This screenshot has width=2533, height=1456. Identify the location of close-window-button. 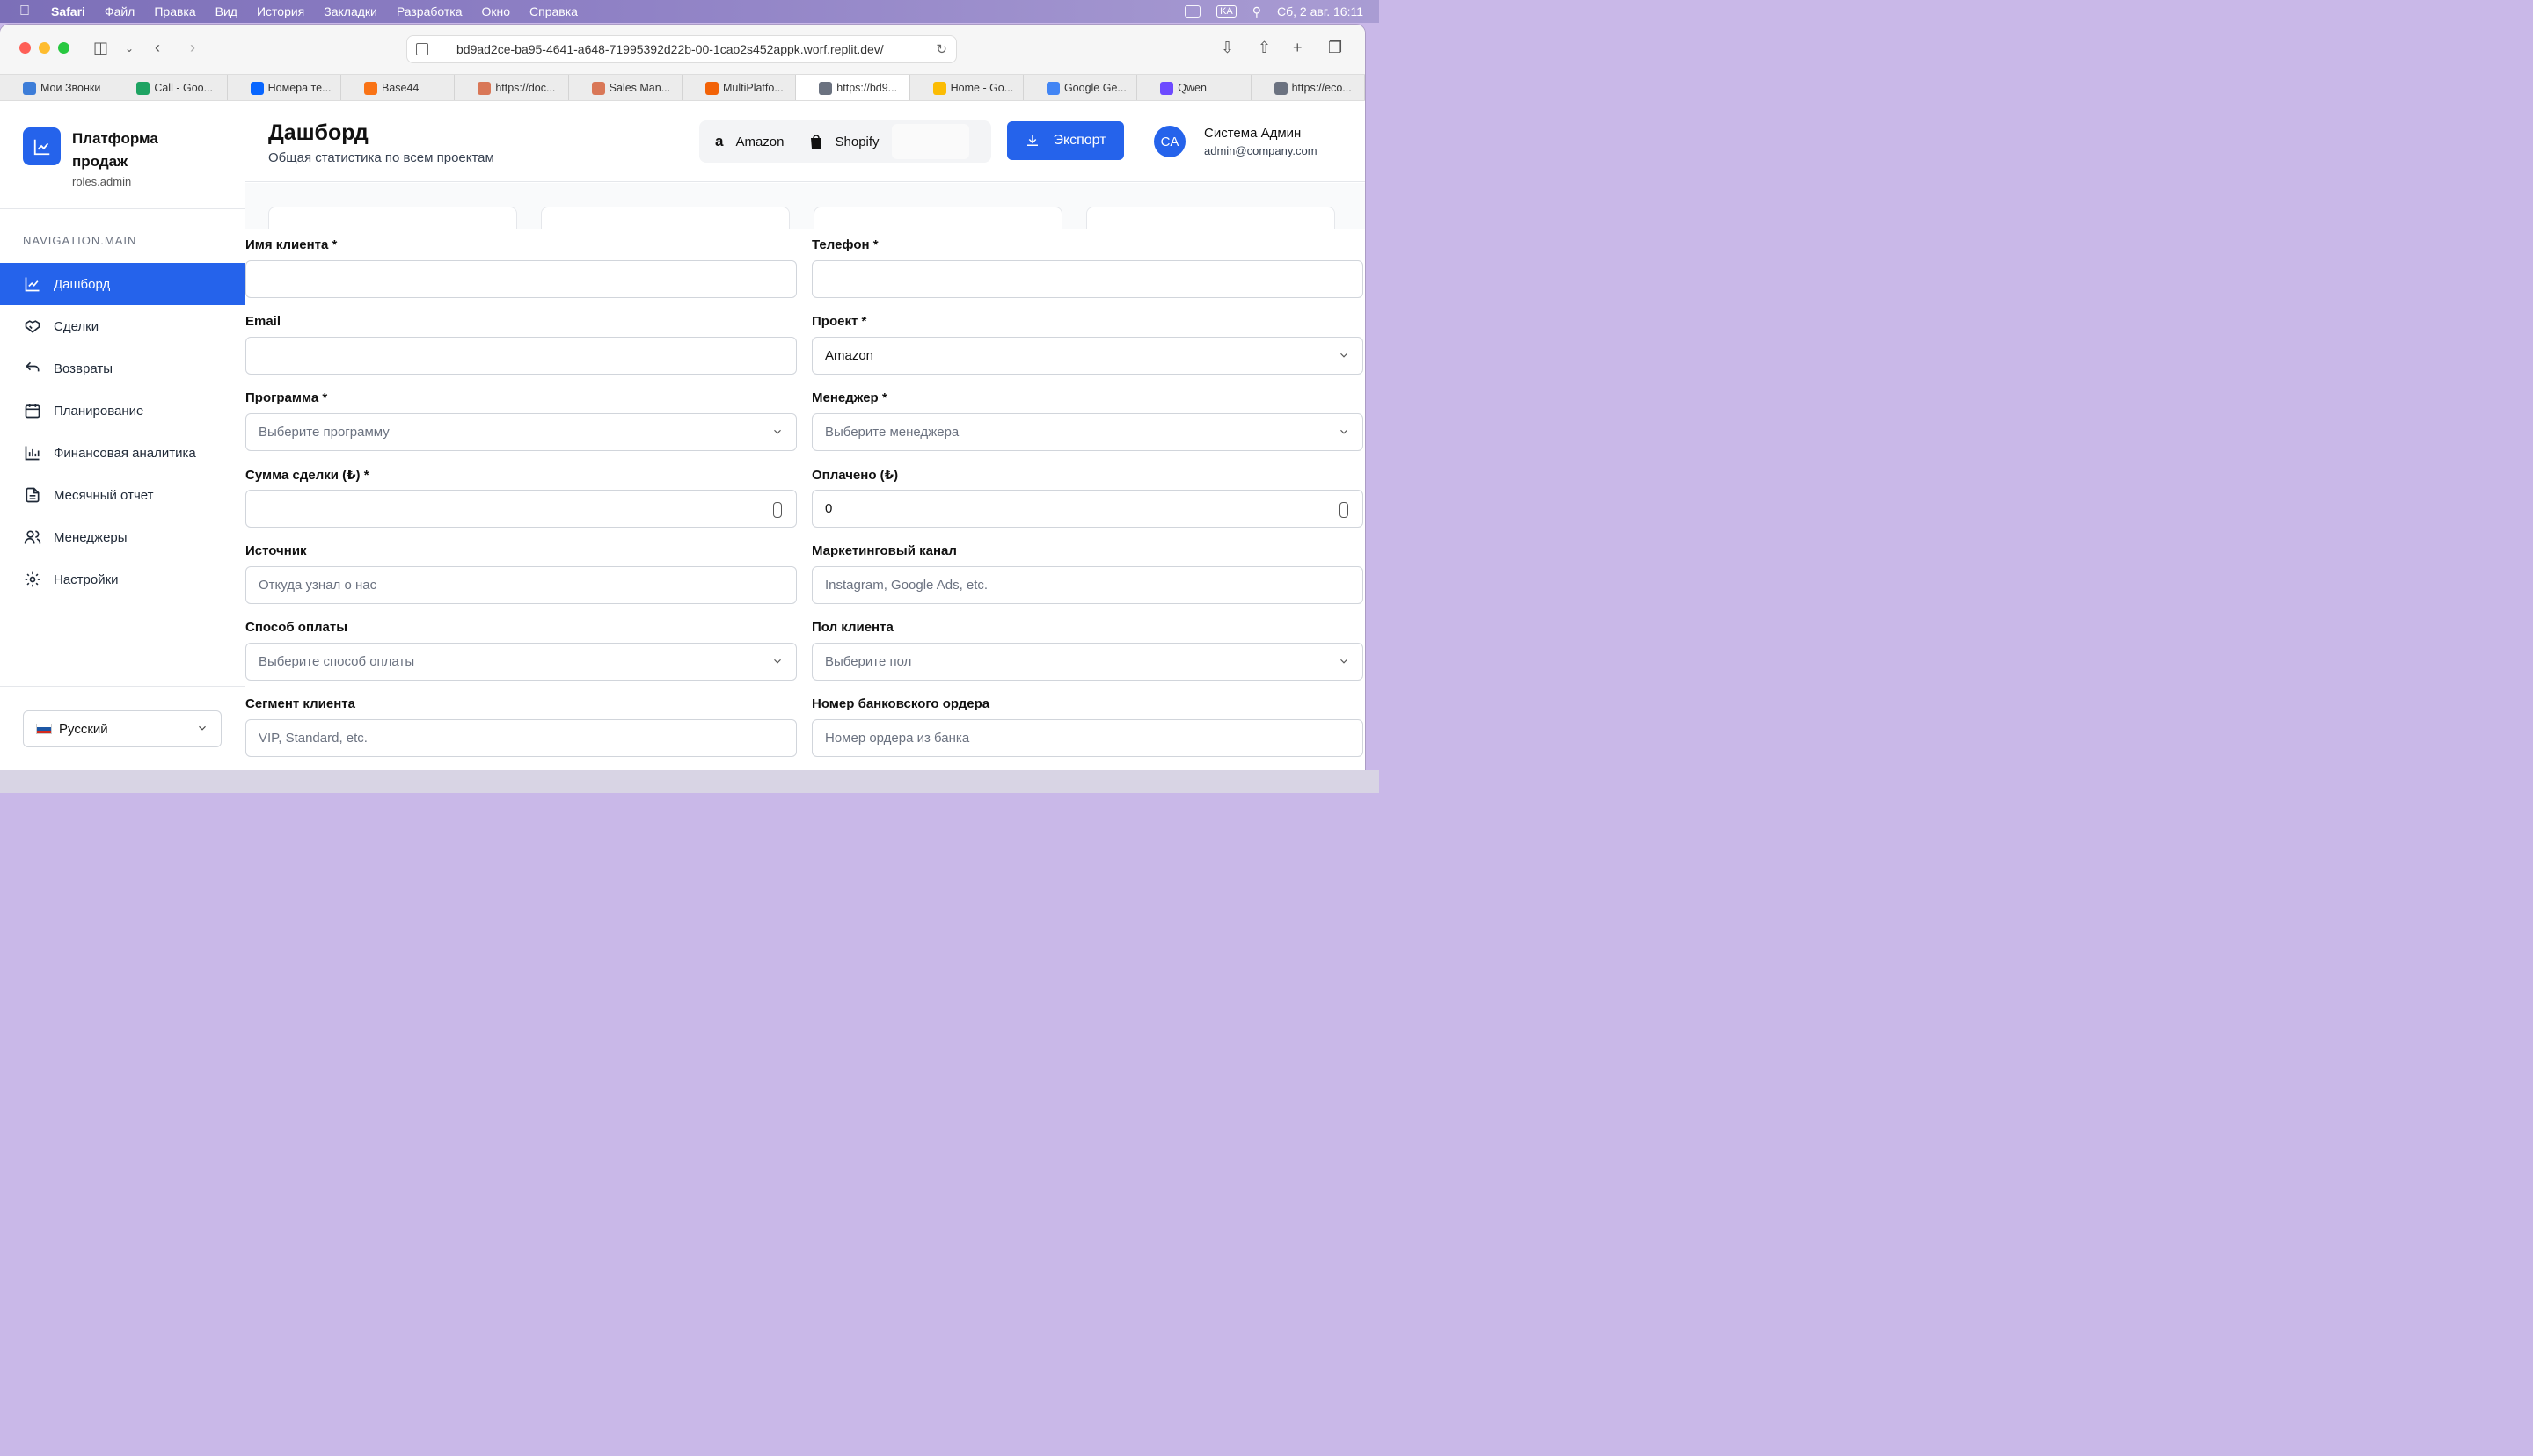
(25, 48).